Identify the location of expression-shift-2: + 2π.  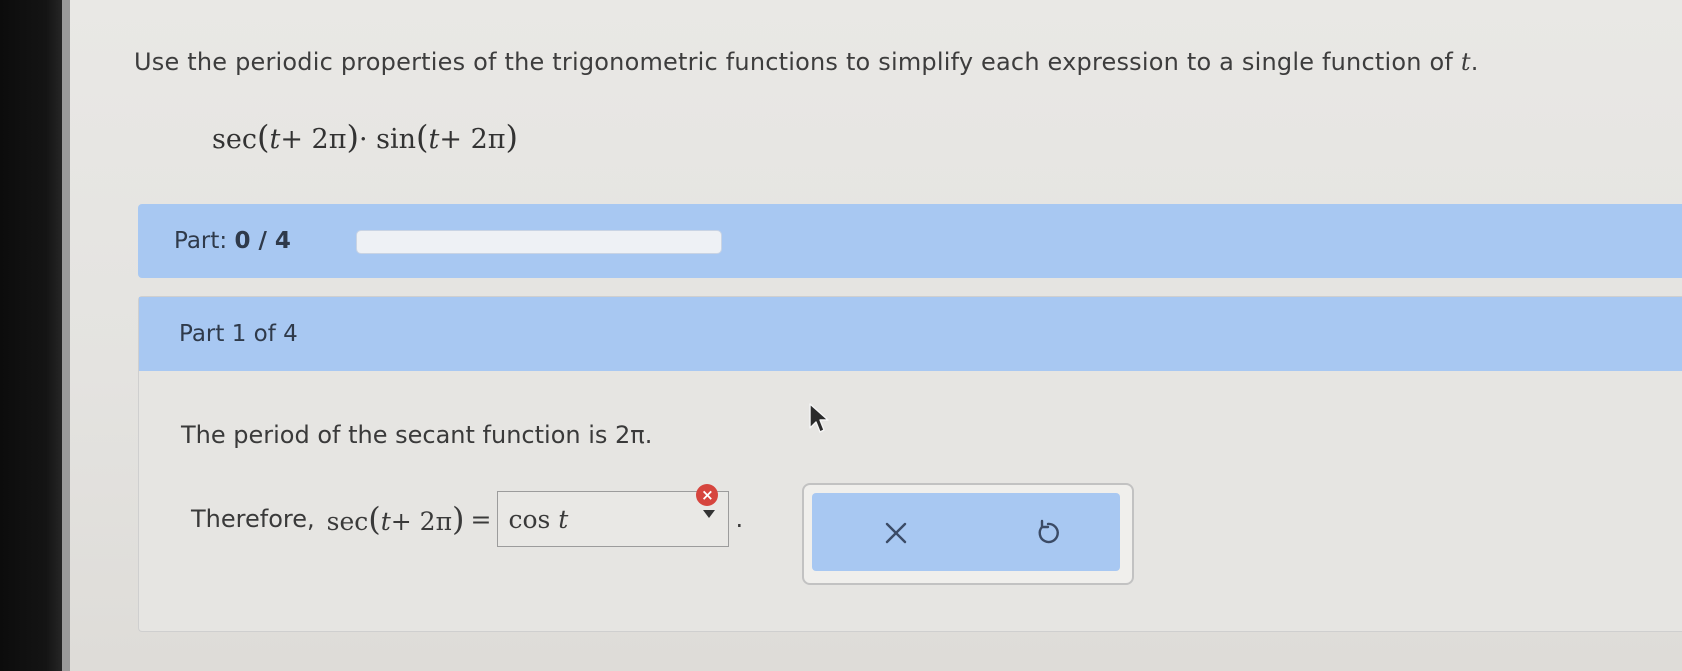
(472, 139).